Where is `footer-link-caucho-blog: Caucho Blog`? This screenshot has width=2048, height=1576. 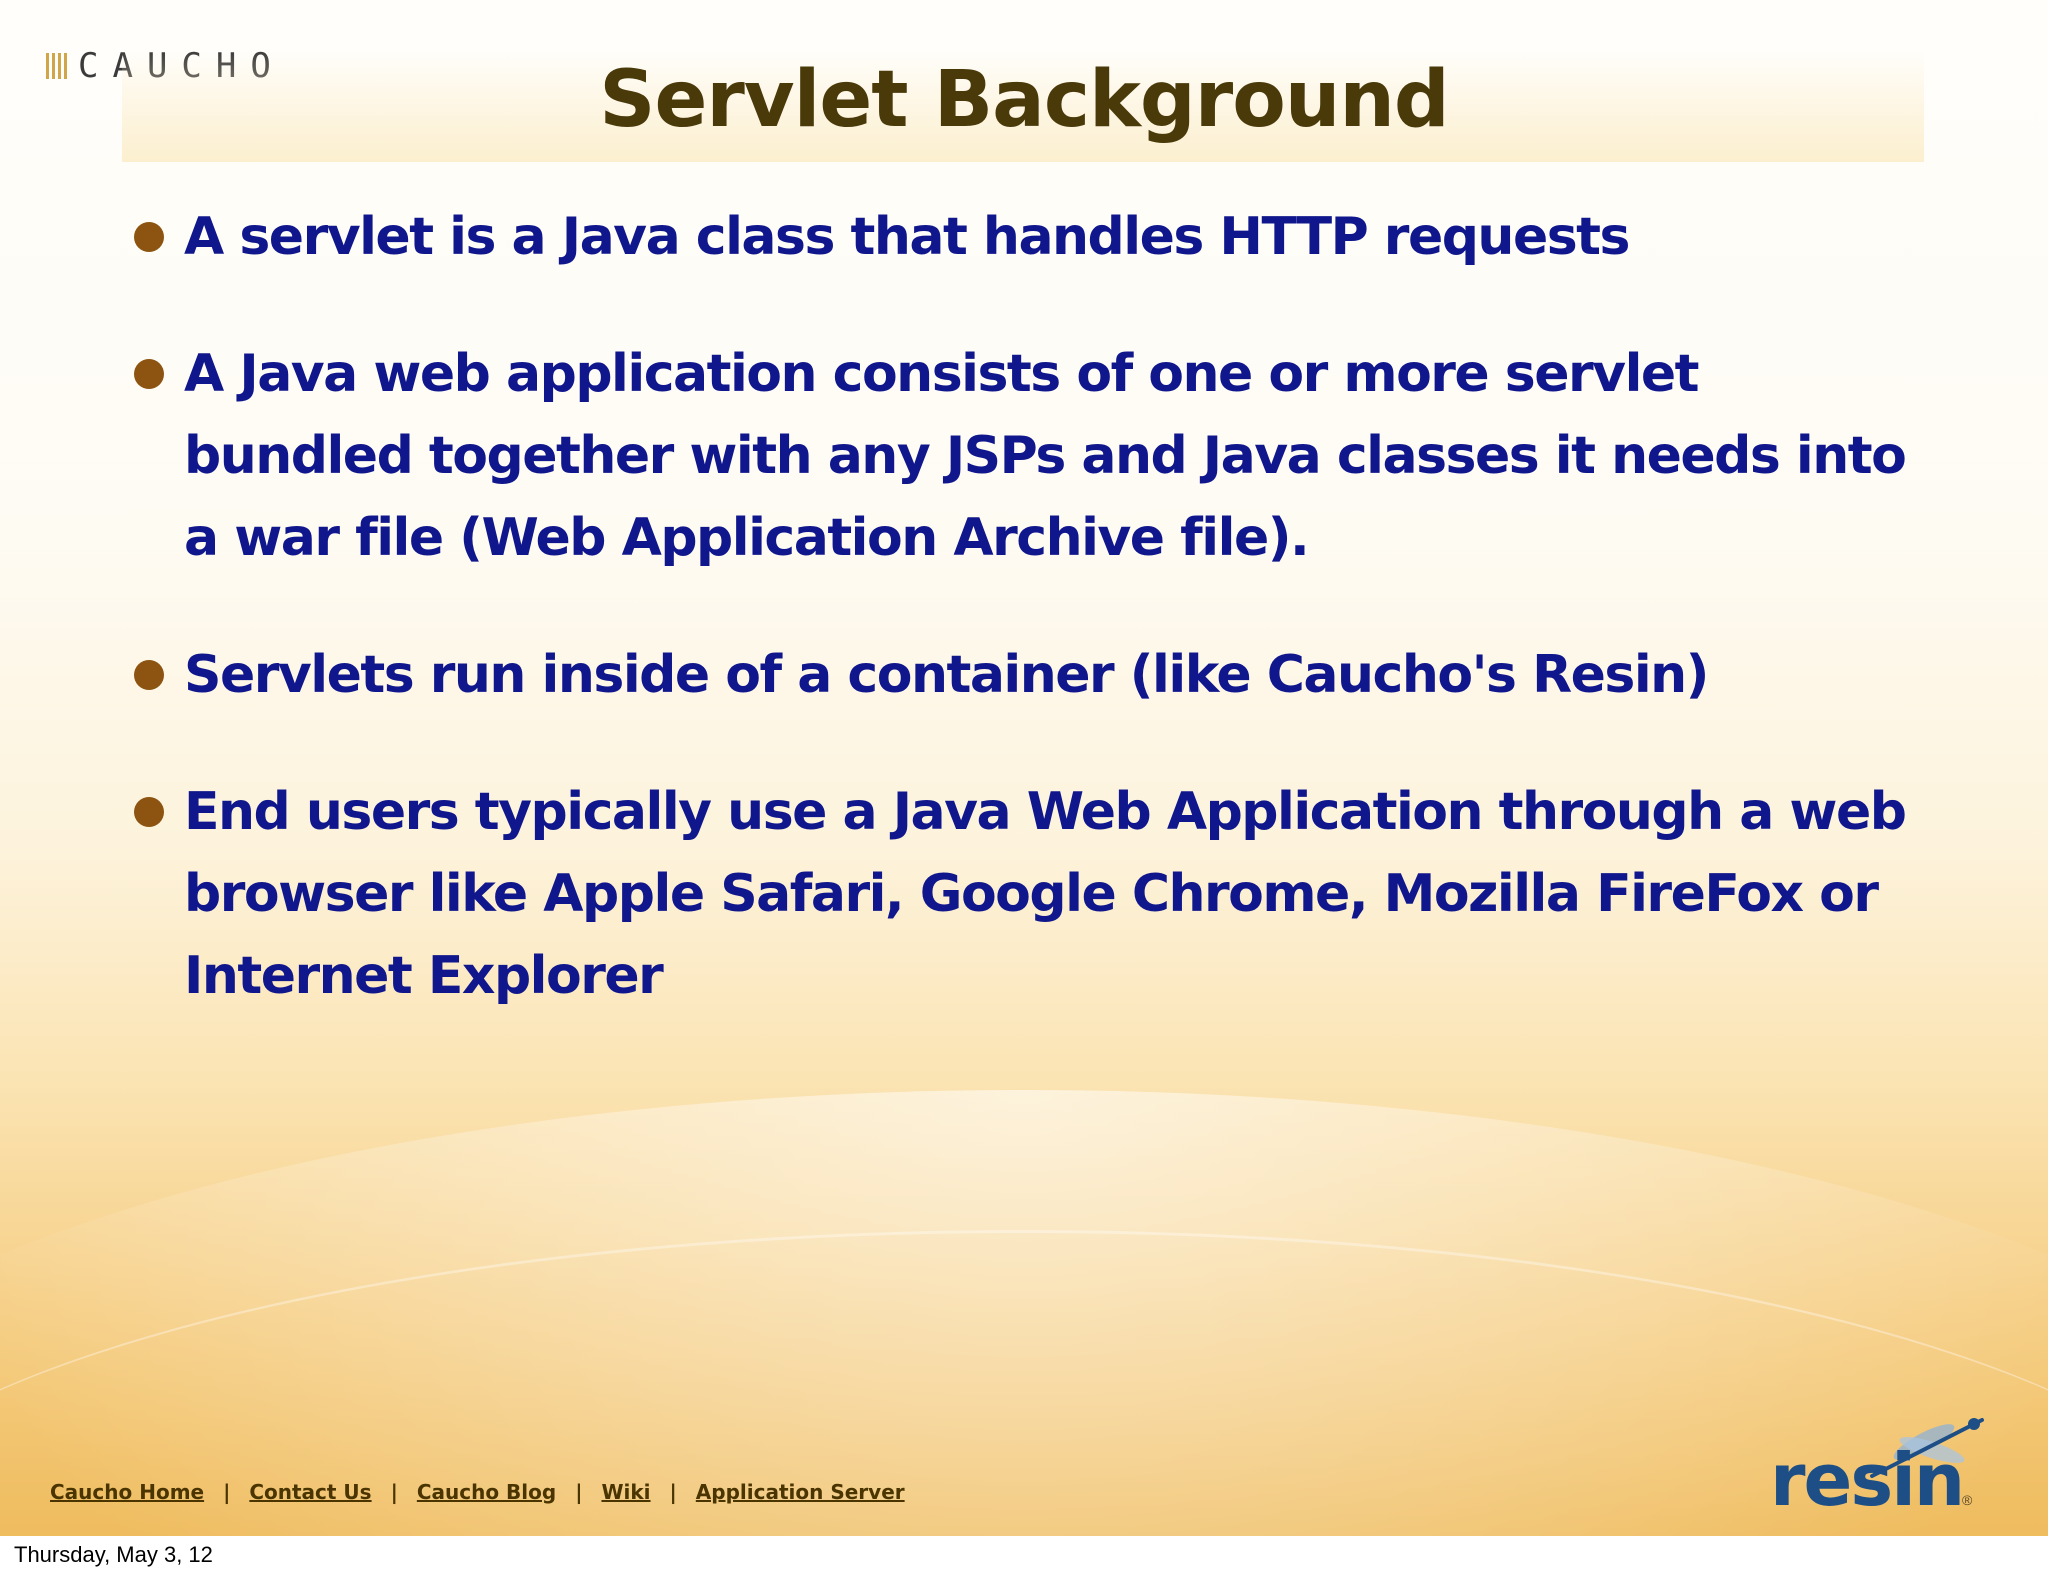 footer-link-caucho-blog: Caucho Blog is located at coordinates (486, 1492).